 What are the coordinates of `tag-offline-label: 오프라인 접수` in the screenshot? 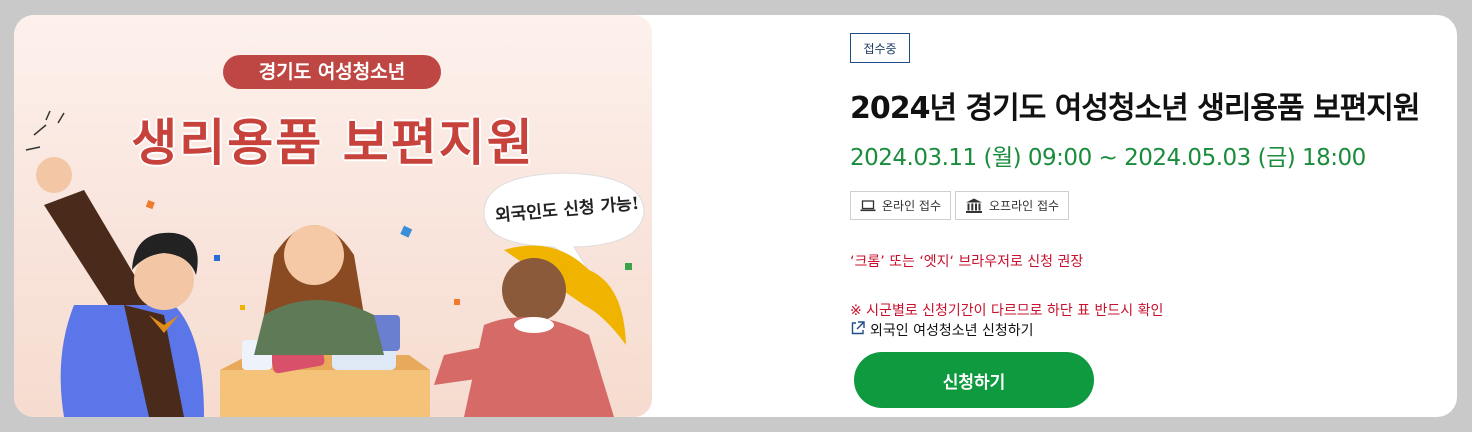 It's located at (1024, 206).